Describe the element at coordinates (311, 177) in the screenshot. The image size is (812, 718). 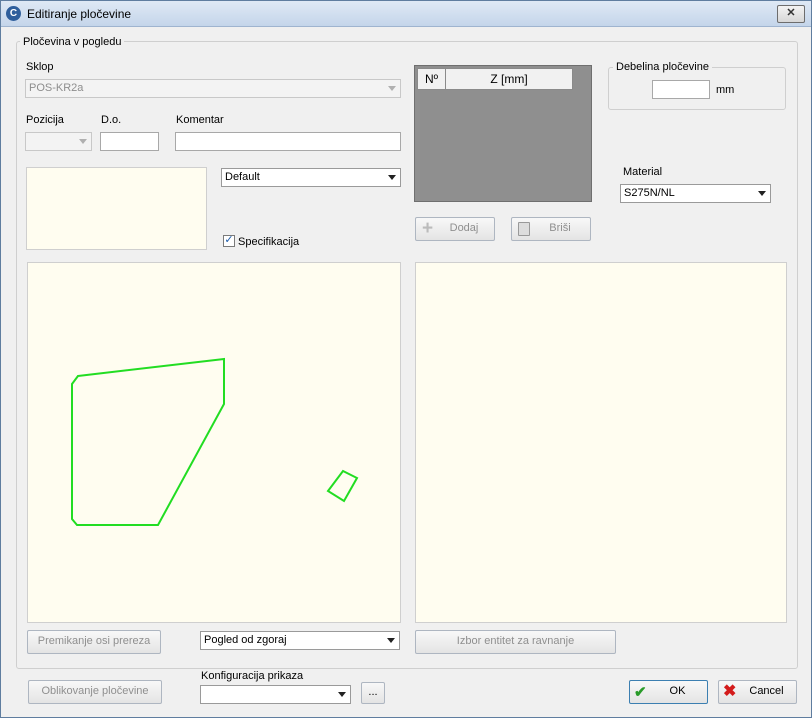
I see `style-select: Default` at that location.